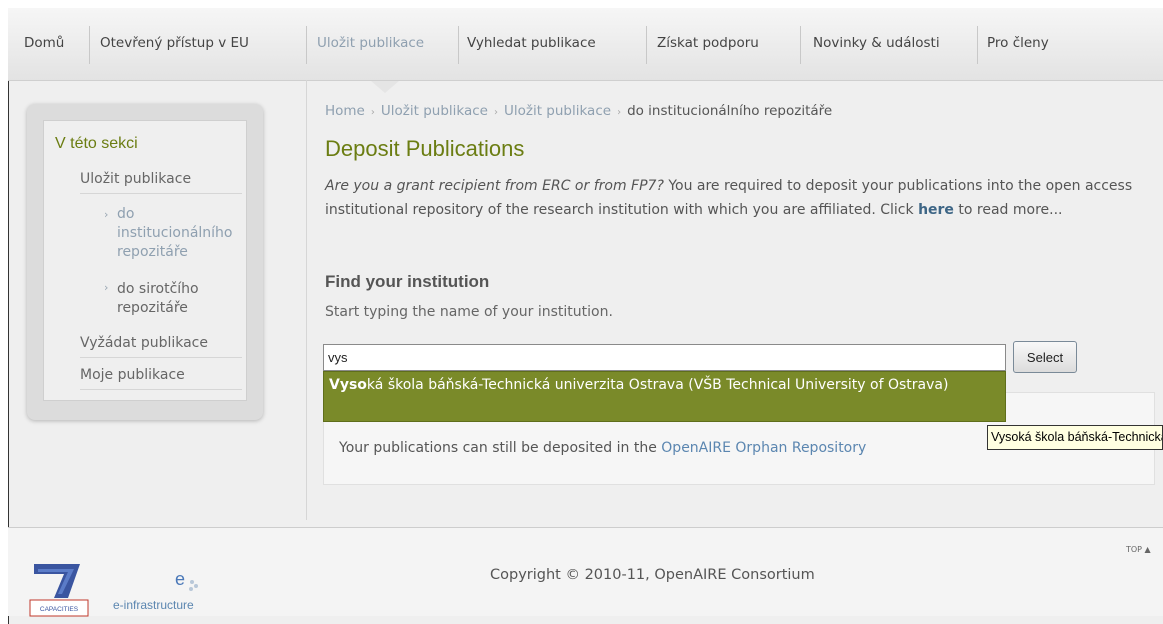 This screenshot has width=1163, height=624. What do you see at coordinates (59, 609) in the screenshot?
I see `fp7-logo-label: CAPACITIES` at bounding box center [59, 609].